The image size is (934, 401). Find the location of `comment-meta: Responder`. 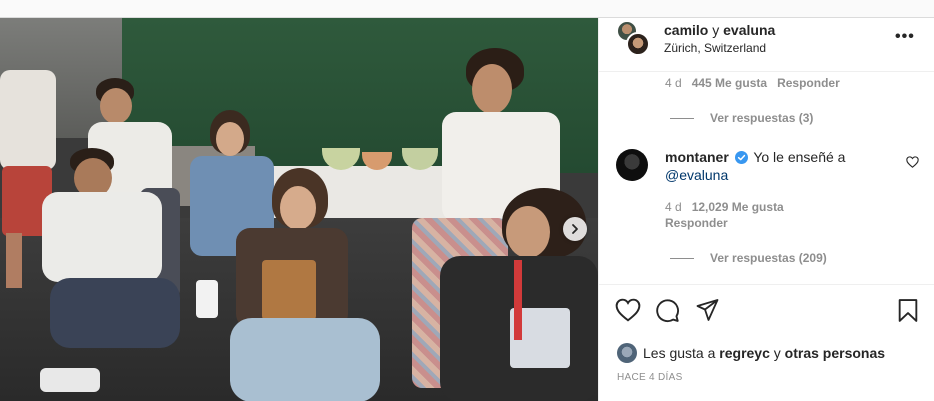

comment-meta: Responder is located at coordinates (696, 223).